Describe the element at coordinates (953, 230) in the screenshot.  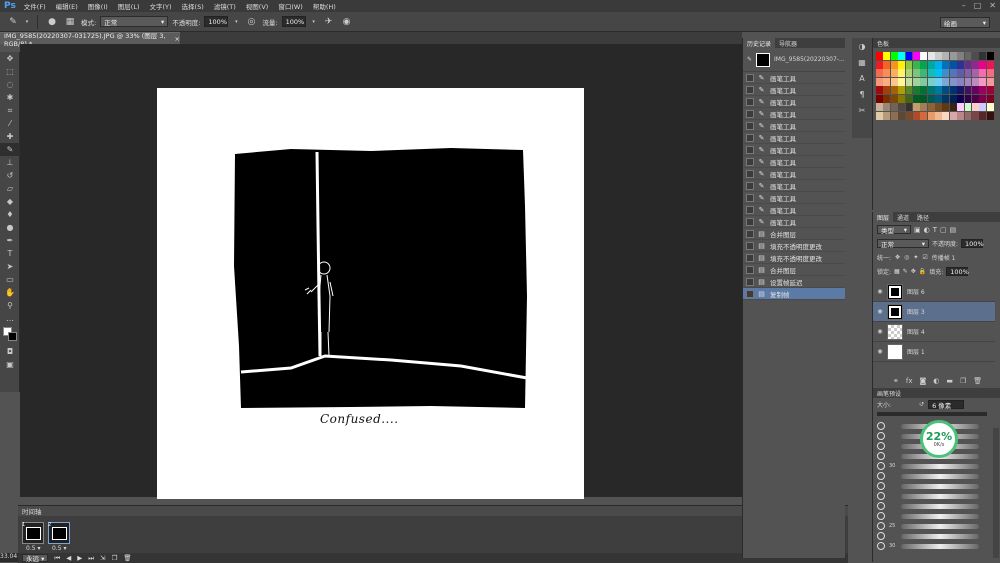
I see `filter-smart-icon: ▤` at that location.